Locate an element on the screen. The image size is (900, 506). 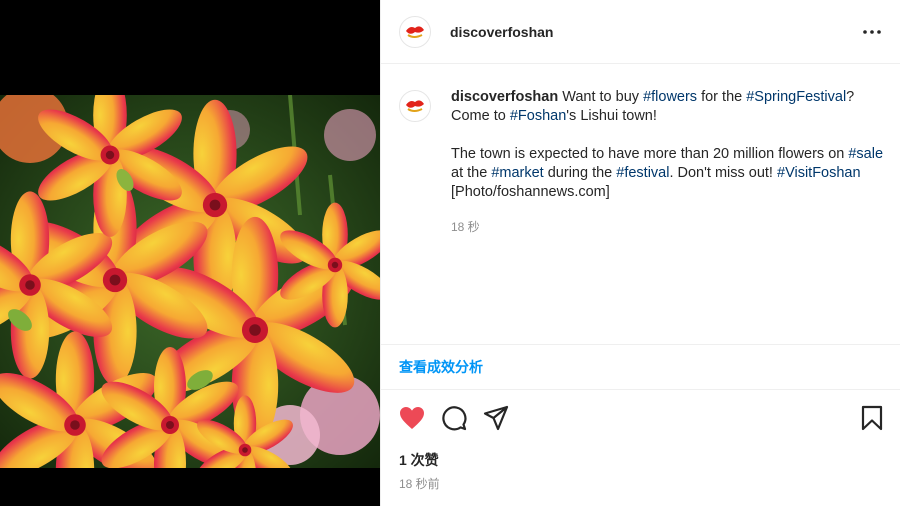
caption-text-segment: for the is located at coordinates (722, 97).